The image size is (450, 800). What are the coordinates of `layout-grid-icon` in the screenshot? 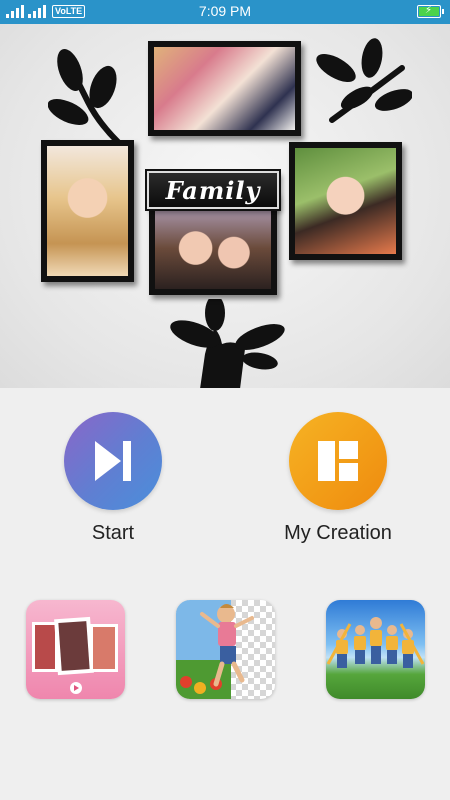 It's located at (338, 461).